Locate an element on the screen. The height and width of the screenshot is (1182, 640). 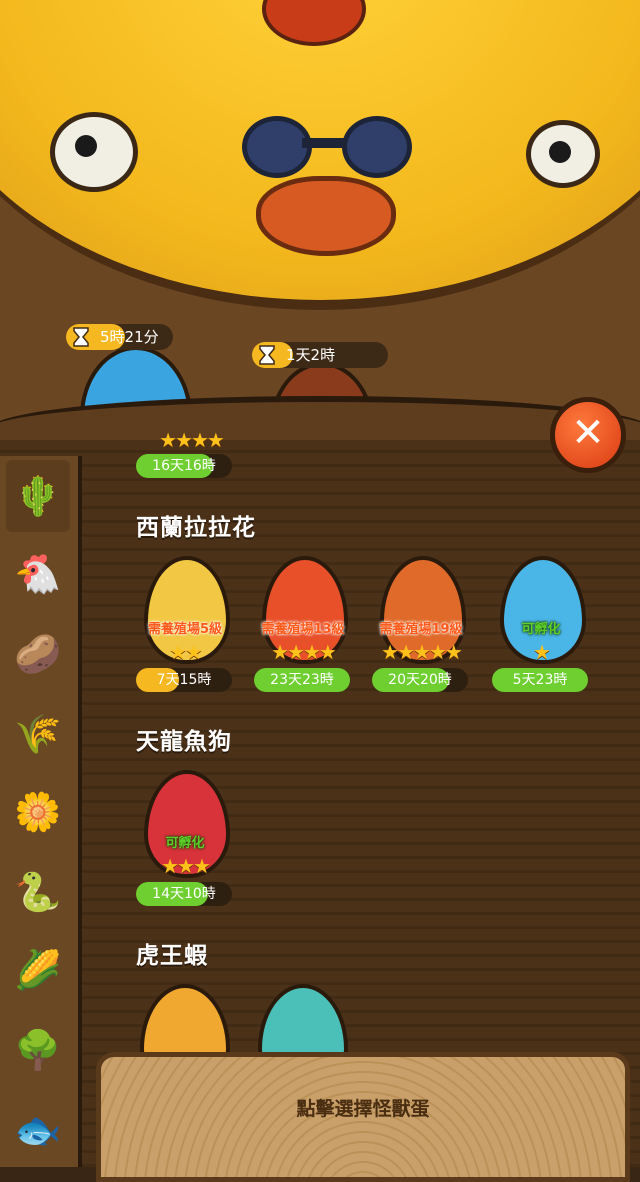
egg-card: 需養殖場19級 ★★★★★ 20天20時 is located at coordinates (421, 626).